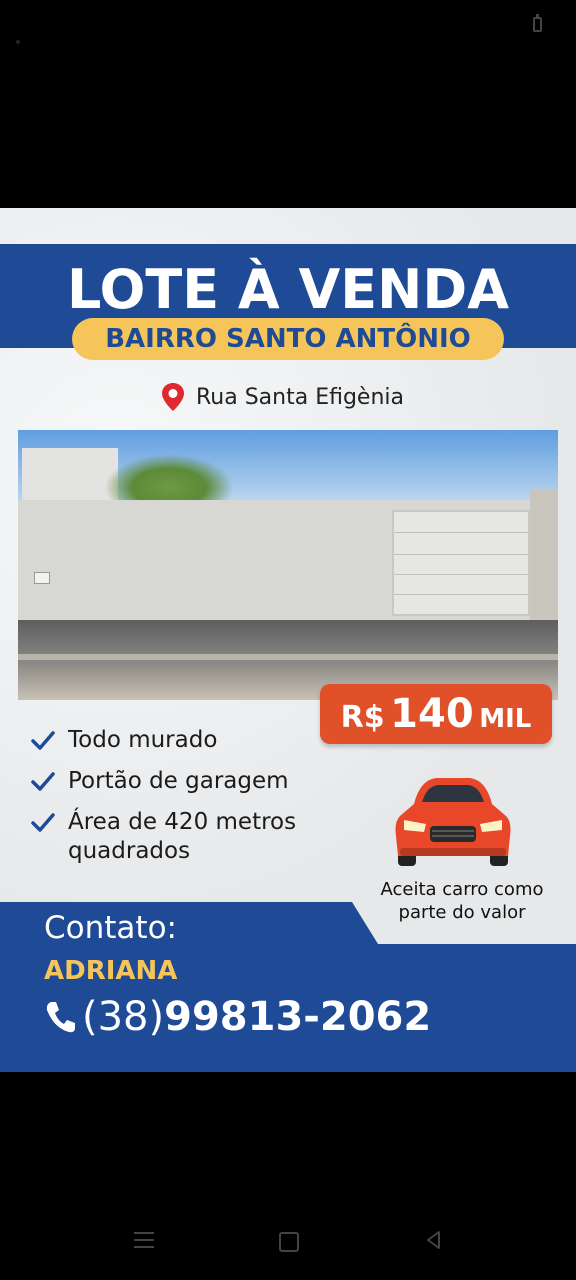 The image size is (576, 1280). Describe the element at coordinates (60, 1017) in the screenshot. I see `phone-icon` at that location.